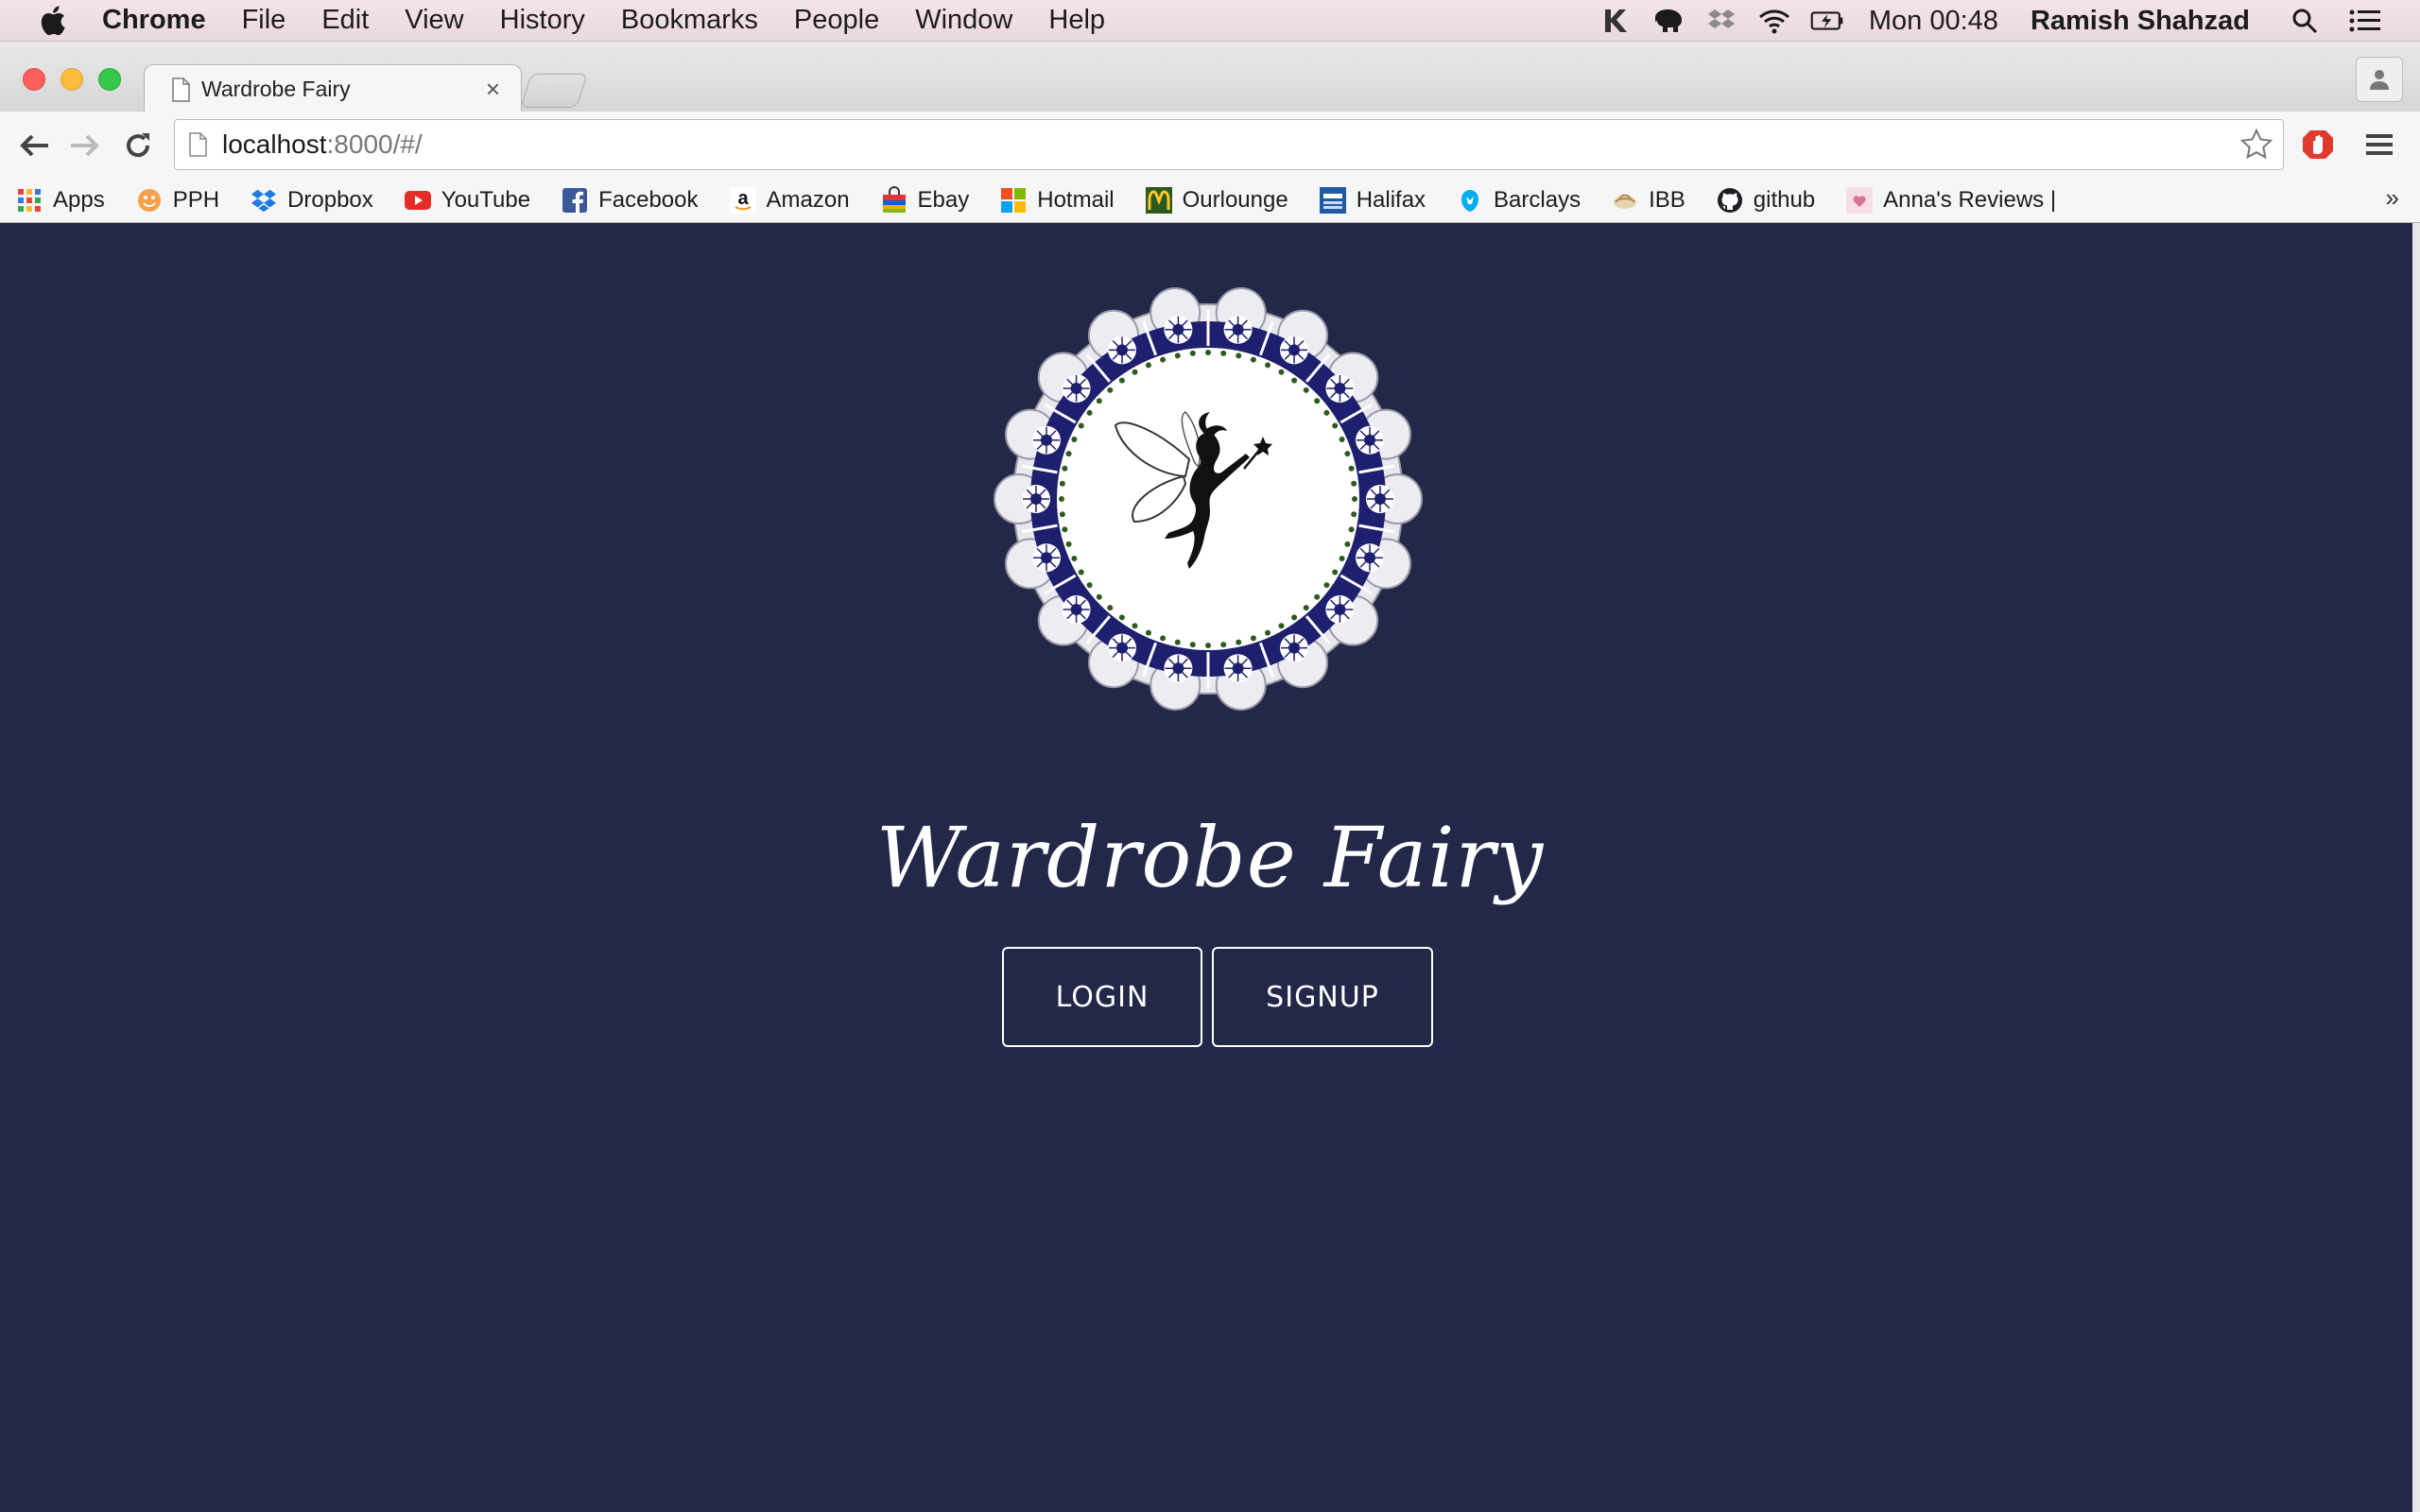  Describe the element at coordinates (1667, 199) in the screenshot. I see `bookmark-label: IBB` at that location.